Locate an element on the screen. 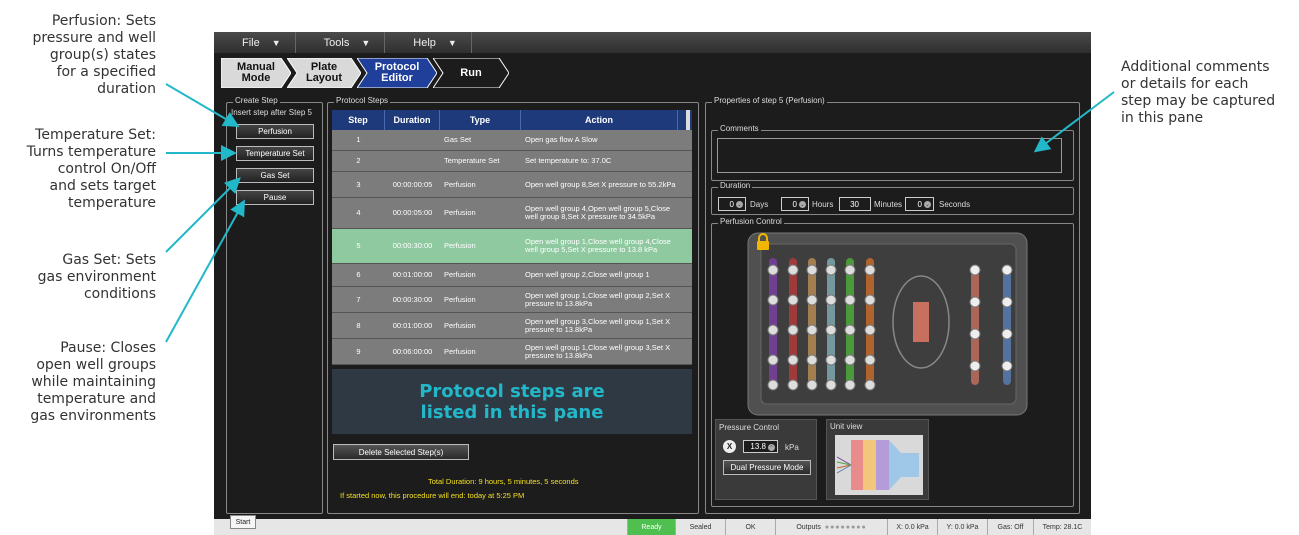 This screenshot has width=1299, height=535. menu-help: Help ▼ is located at coordinates (428, 42).